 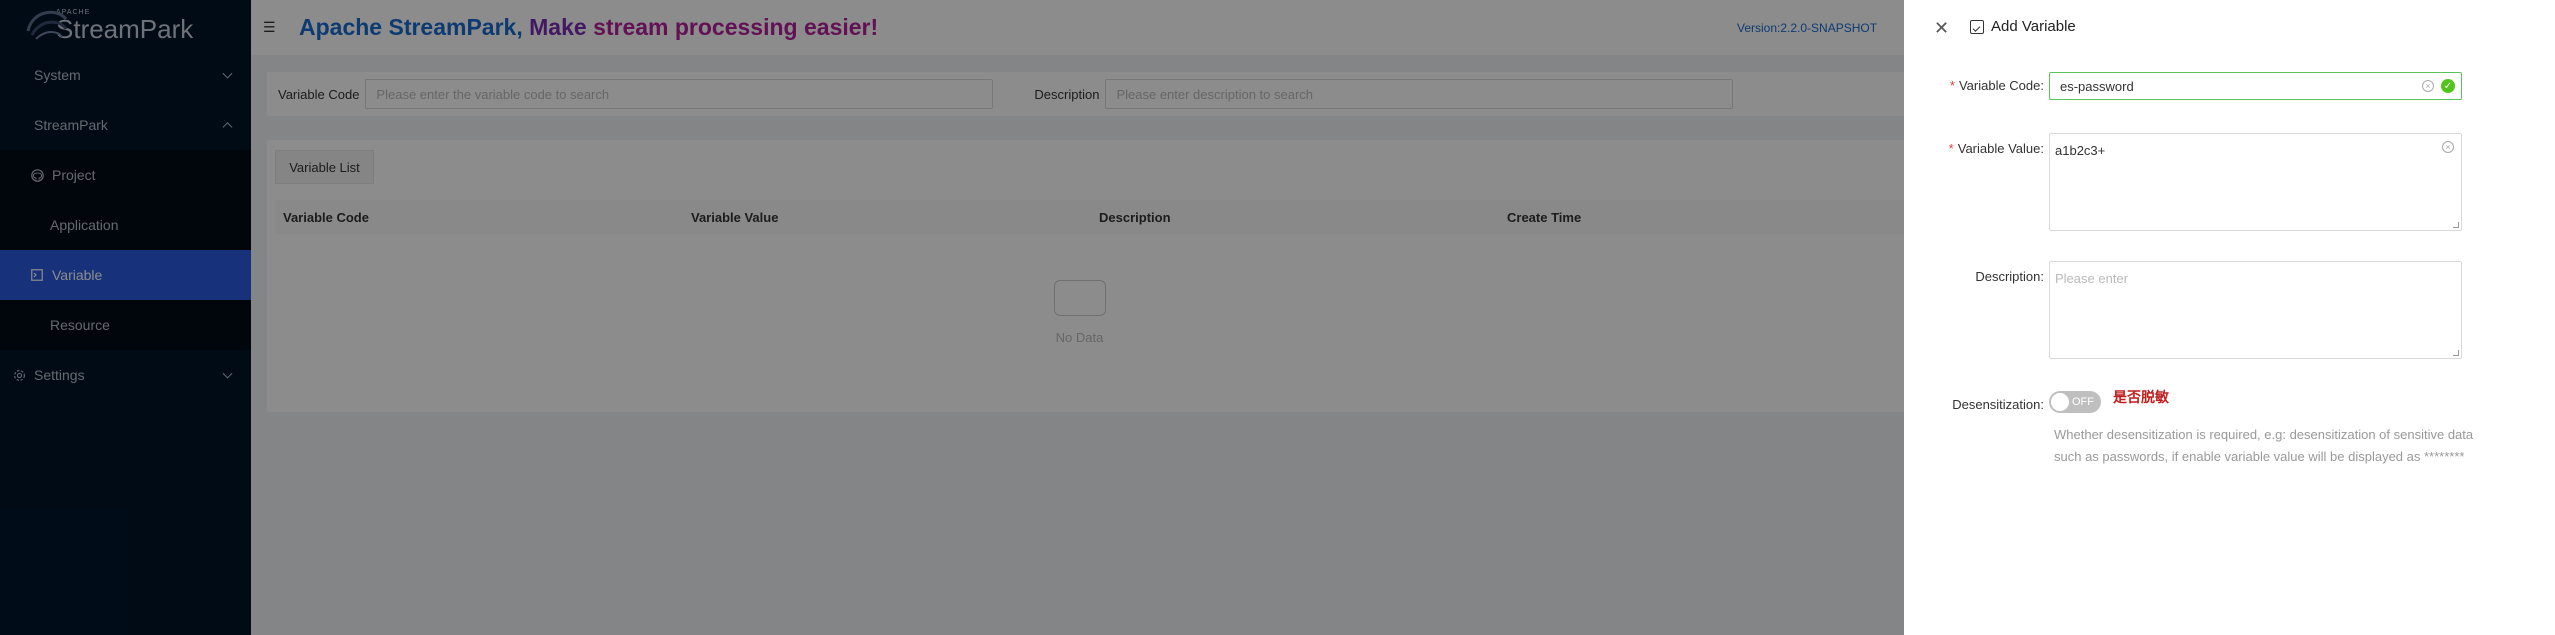 What do you see at coordinates (2091, 278) in the screenshot?
I see `description-placeholder: Please enter` at bounding box center [2091, 278].